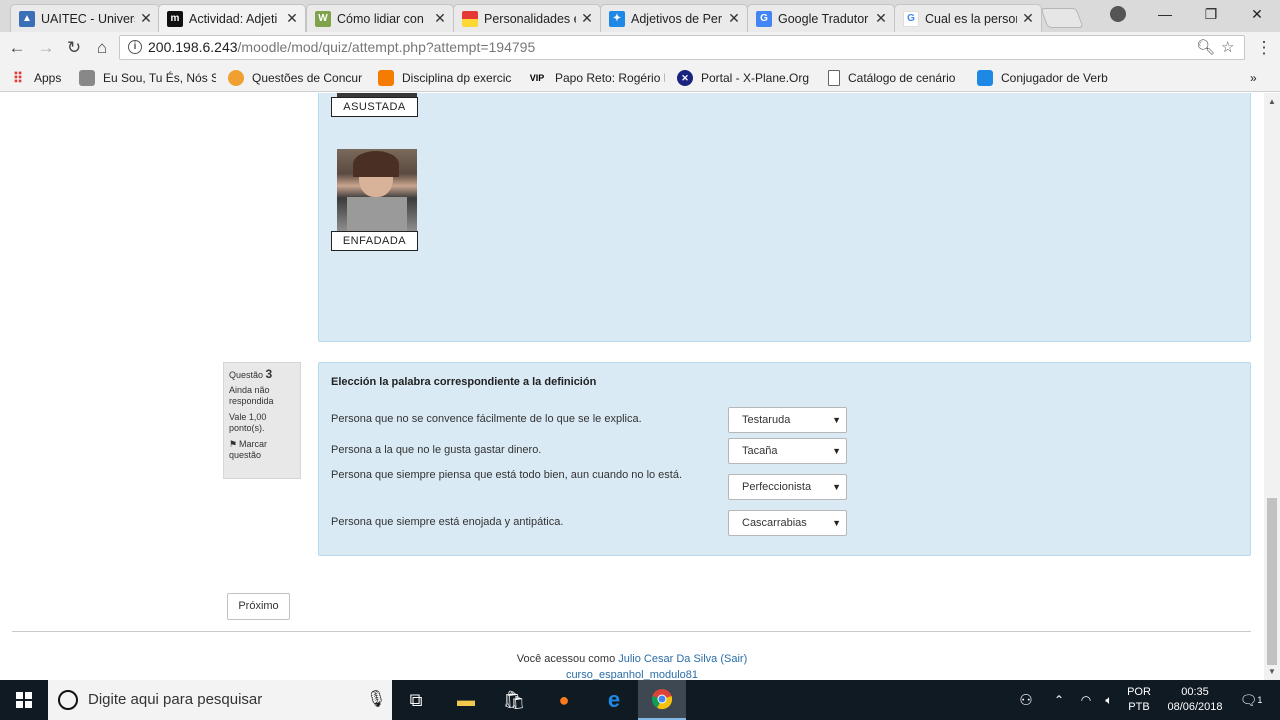  Describe the element at coordinates (897, 78) in the screenshot. I see `bookmark-catalogo: Catálogo de cenário` at that location.